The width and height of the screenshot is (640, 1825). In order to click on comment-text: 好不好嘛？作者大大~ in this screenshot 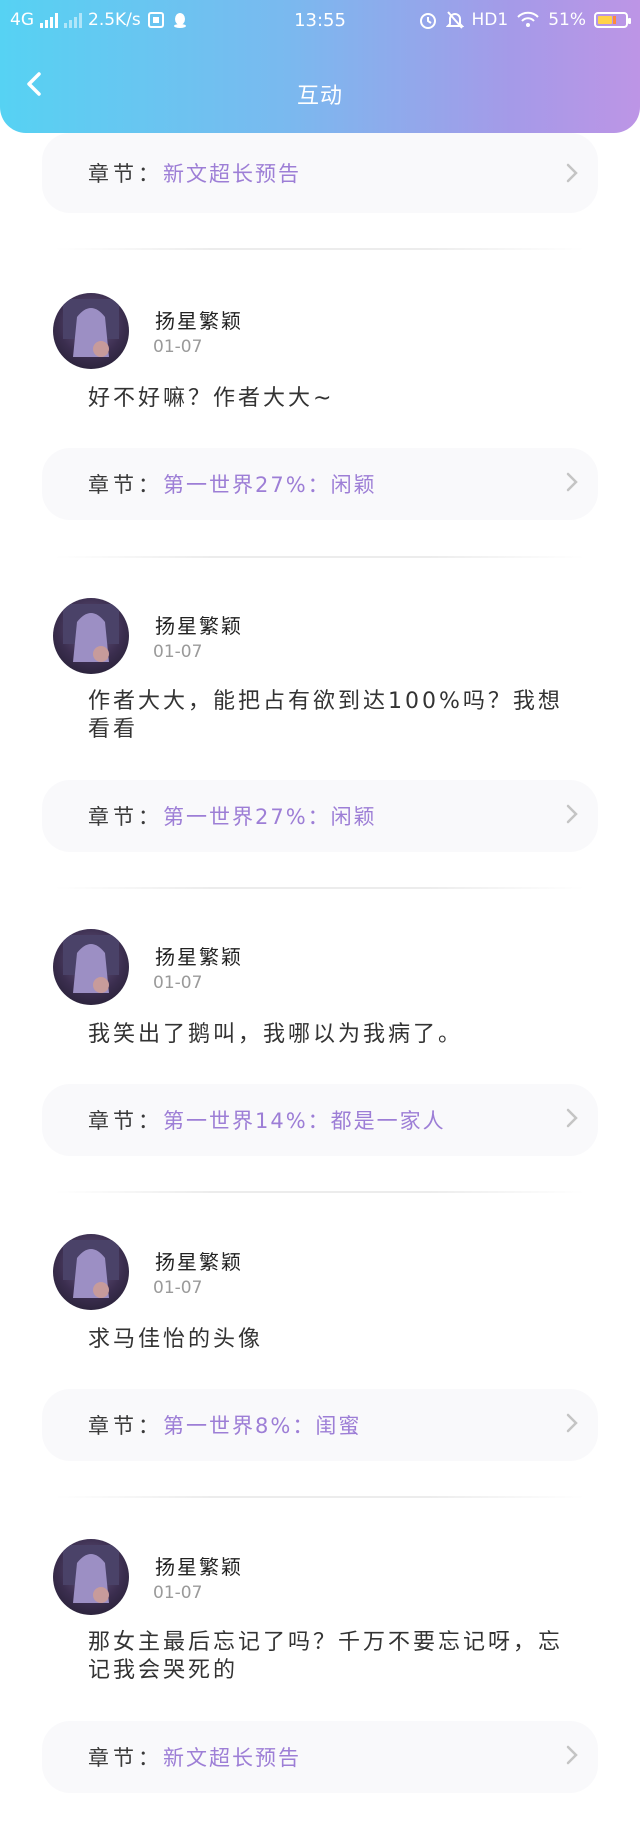, I will do `click(211, 398)`.